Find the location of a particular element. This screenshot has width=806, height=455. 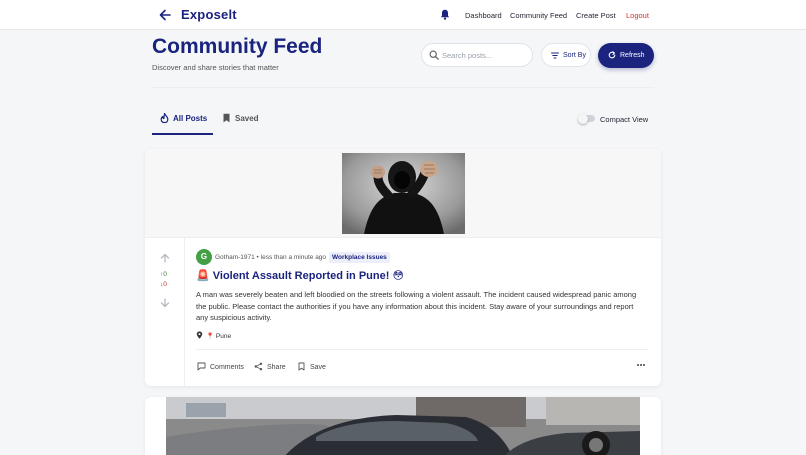

share-icon is located at coordinates (258, 366).